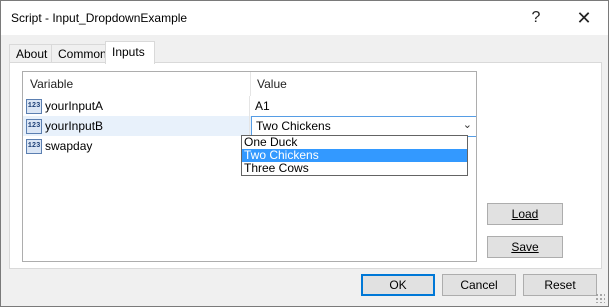 Image resolution: width=609 pixels, height=307 pixels. Describe the element at coordinates (99, 18) in the screenshot. I see `window-title: Script - Input_DropdownExample` at that location.